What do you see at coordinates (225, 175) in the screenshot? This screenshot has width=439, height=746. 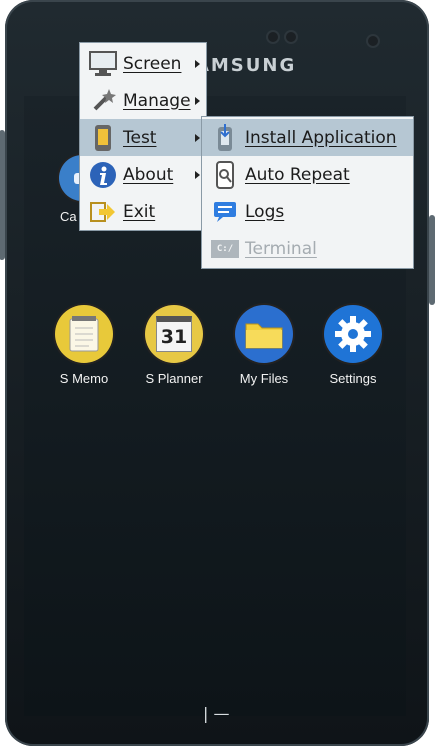 I see `auto-repeat-icon` at bounding box center [225, 175].